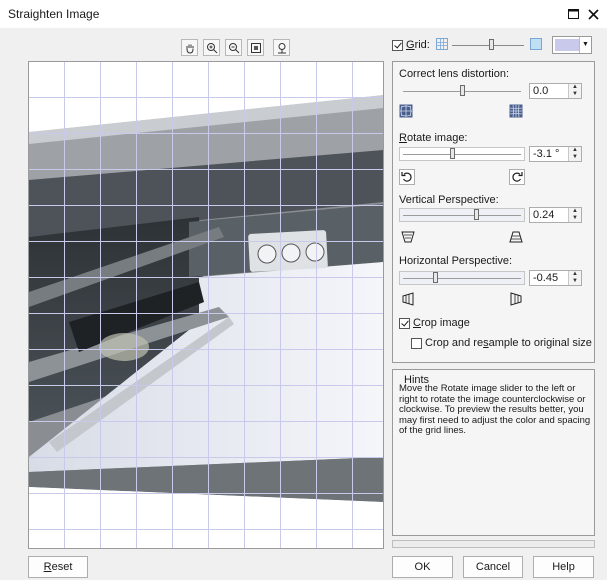 Image resolution: width=607 pixels, height=580 pixels. Describe the element at coordinates (418, 45) in the screenshot. I see `grid-label: Grid:` at that location.